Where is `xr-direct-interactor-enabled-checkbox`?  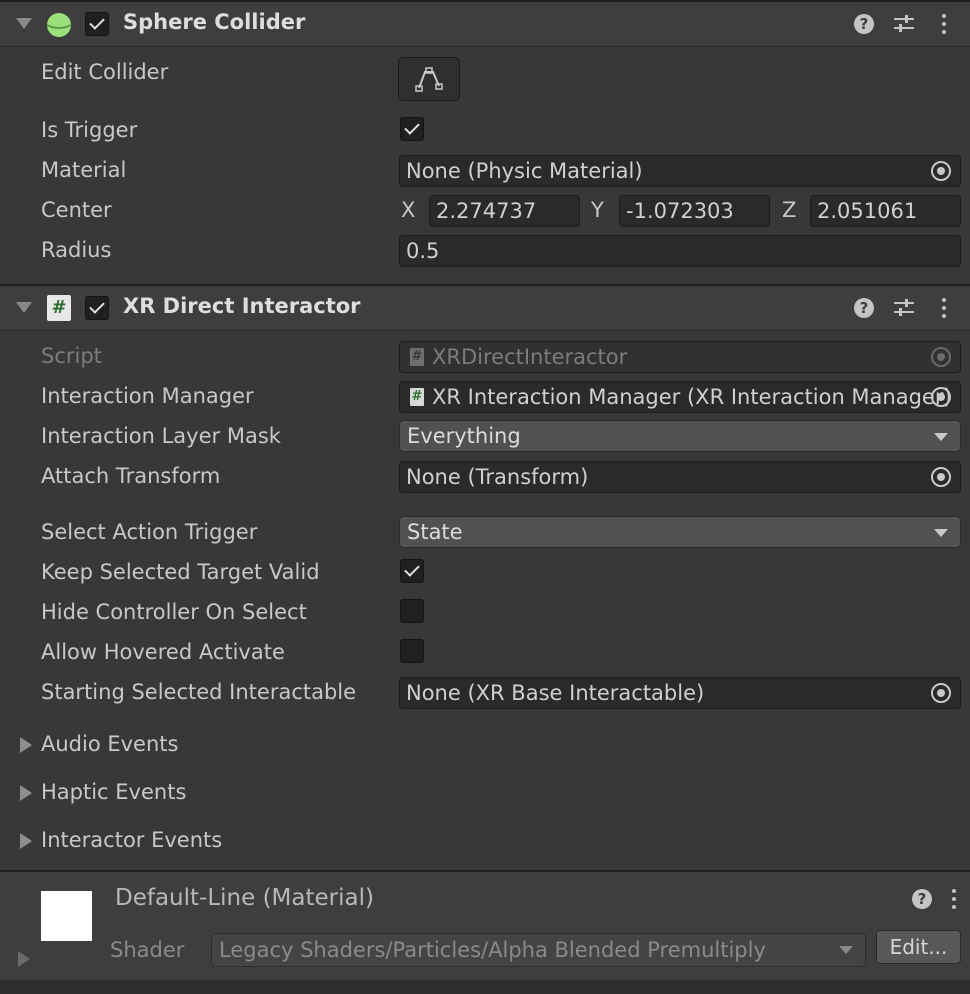
xr-direct-interactor-enabled-checkbox is located at coordinates (97, 308).